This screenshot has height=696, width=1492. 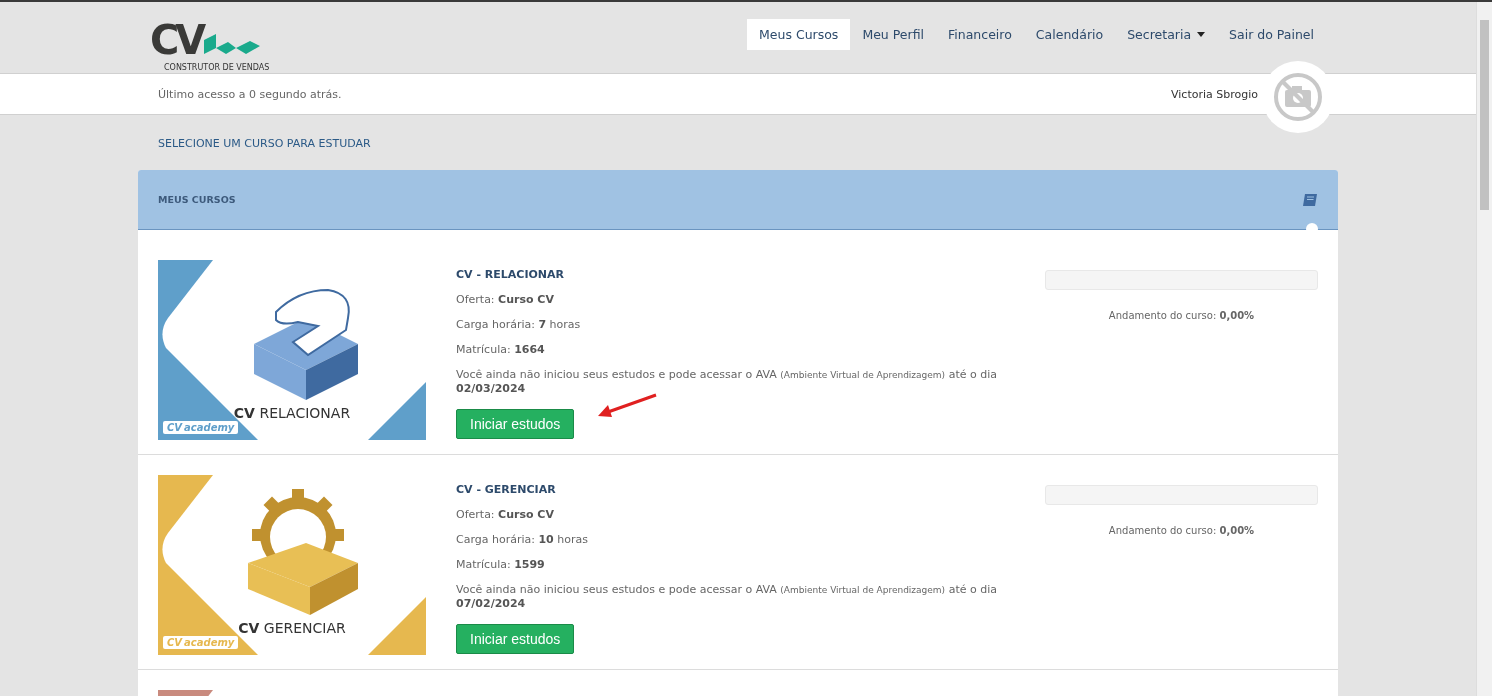 What do you see at coordinates (799, 34) in the screenshot?
I see `nav-link: Meus Cursos` at bounding box center [799, 34].